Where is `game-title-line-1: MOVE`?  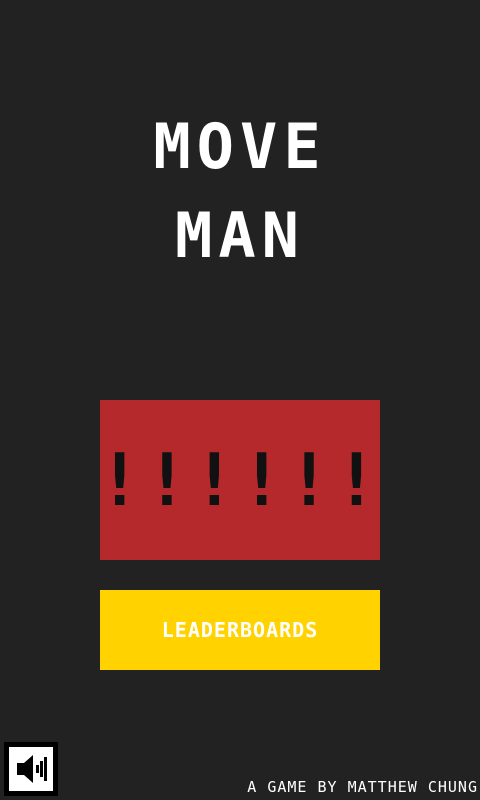 game-title-line-1: MOVE is located at coordinates (240, 146).